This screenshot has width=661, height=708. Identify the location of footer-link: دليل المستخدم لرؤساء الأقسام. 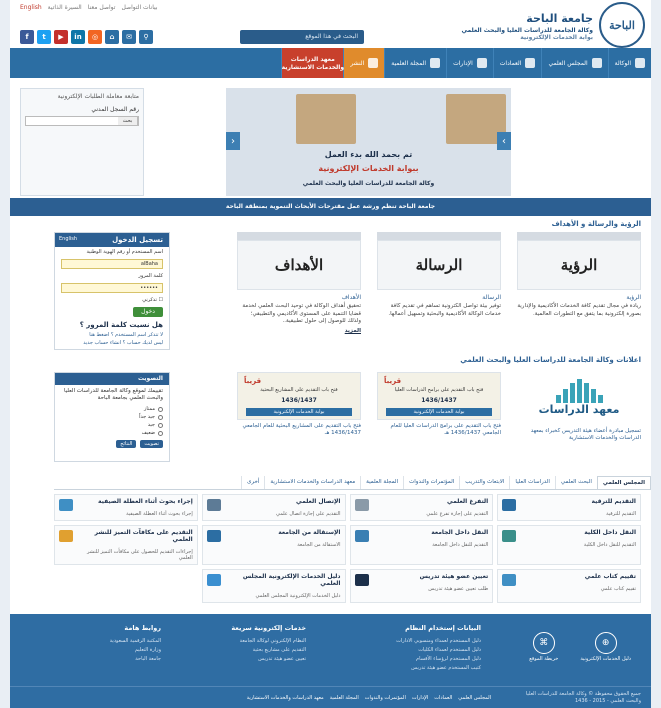
(438, 659).